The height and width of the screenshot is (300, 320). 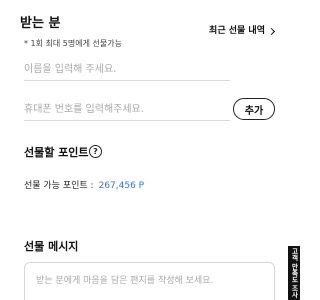 I want to click on gift-message-title: 선물 메시지, so click(x=51, y=246).